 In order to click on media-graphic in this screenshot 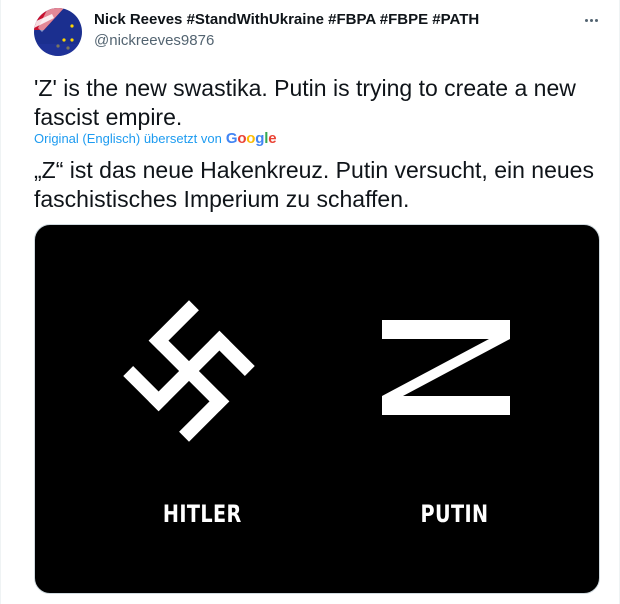, I will do `click(316, 371)`.